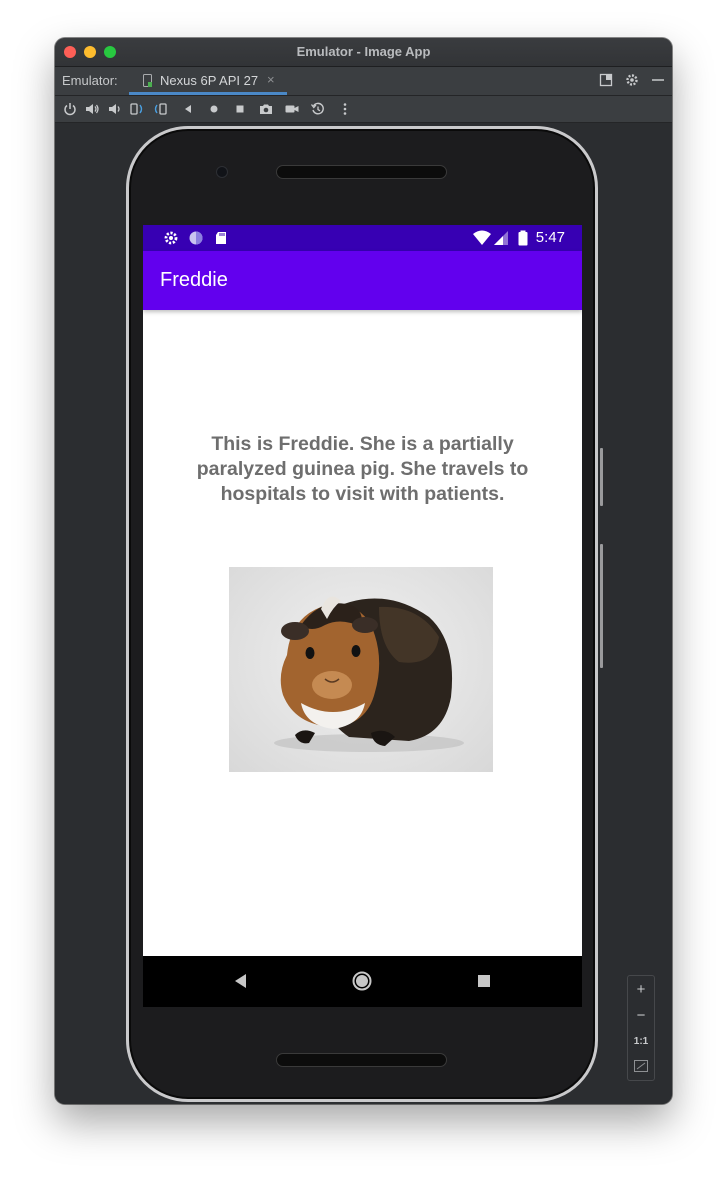 The image size is (727, 1177). I want to click on hide-panel-icon, so click(658, 80).